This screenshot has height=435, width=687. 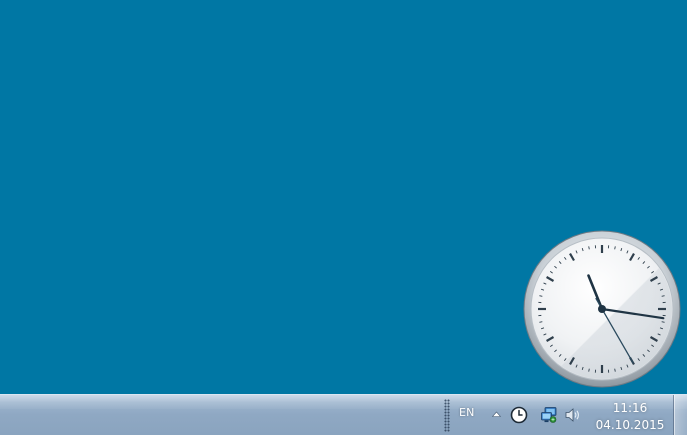 I want to click on show-hidden-icons-button, so click(x=496, y=414).